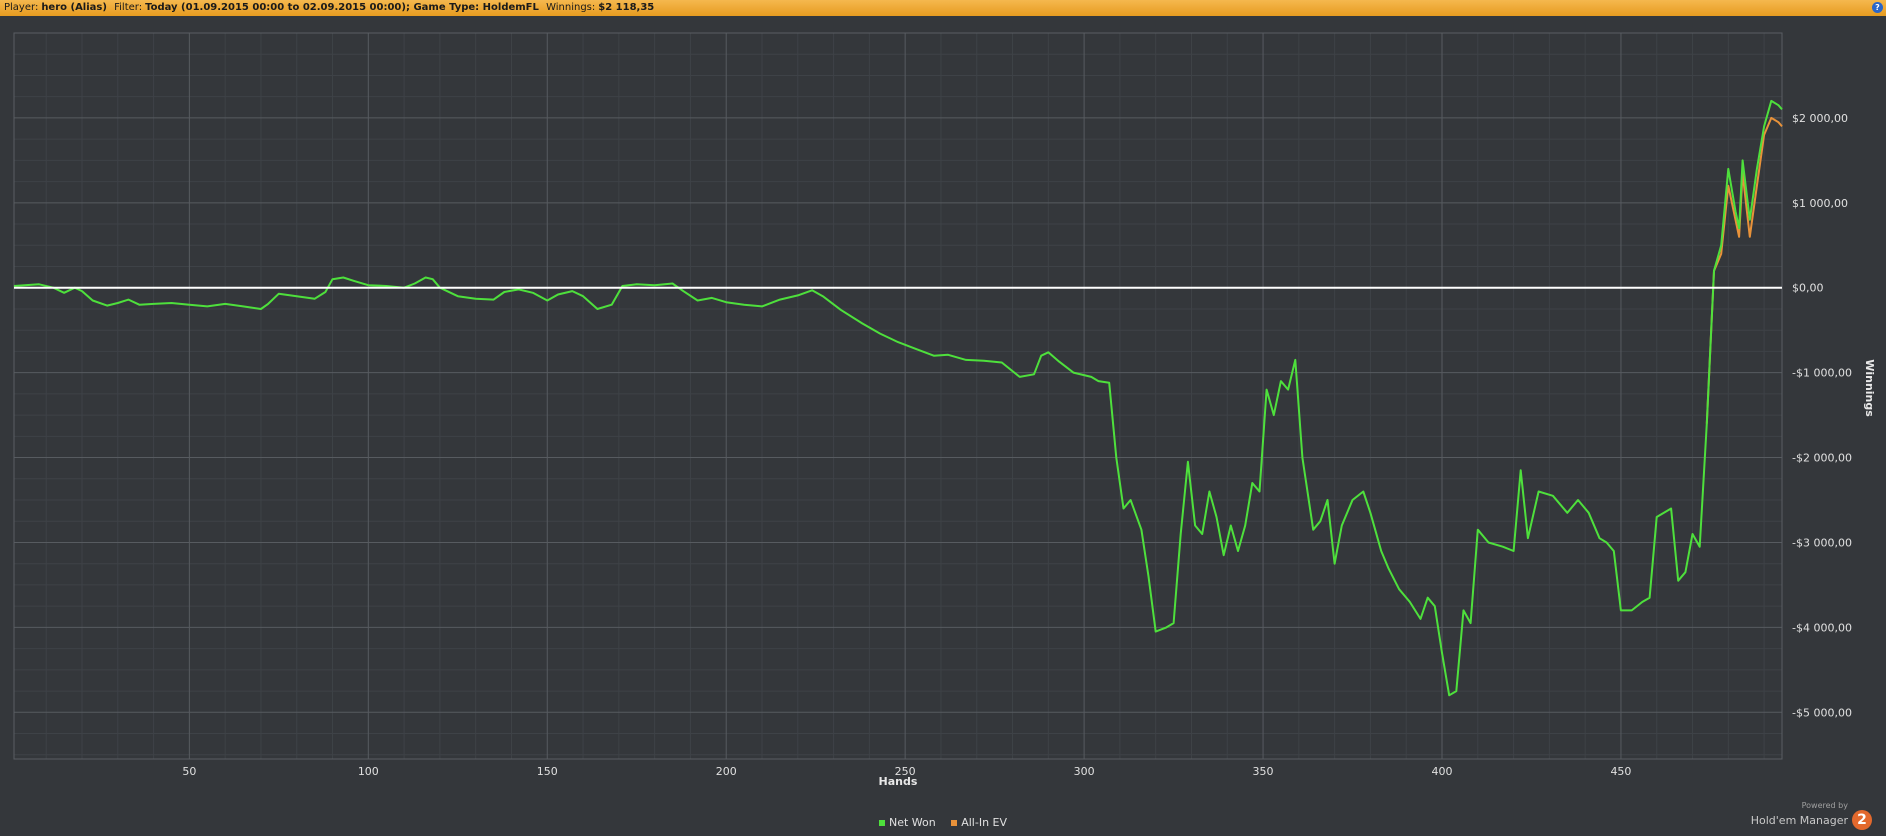 The height and width of the screenshot is (836, 1886). Describe the element at coordinates (547, 771) in the screenshot. I see `x-tick-label: 150` at that location.